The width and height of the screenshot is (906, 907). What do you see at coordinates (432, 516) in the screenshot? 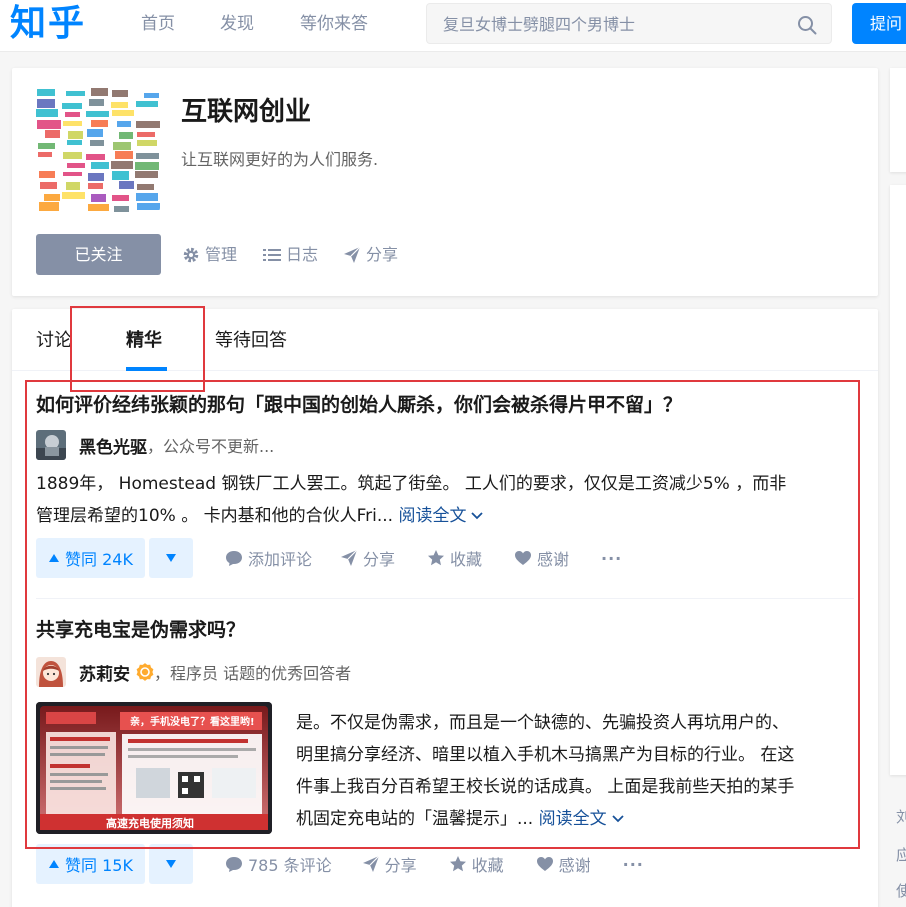
I see `read-more-label: 阅读全文` at bounding box center [432, 516].